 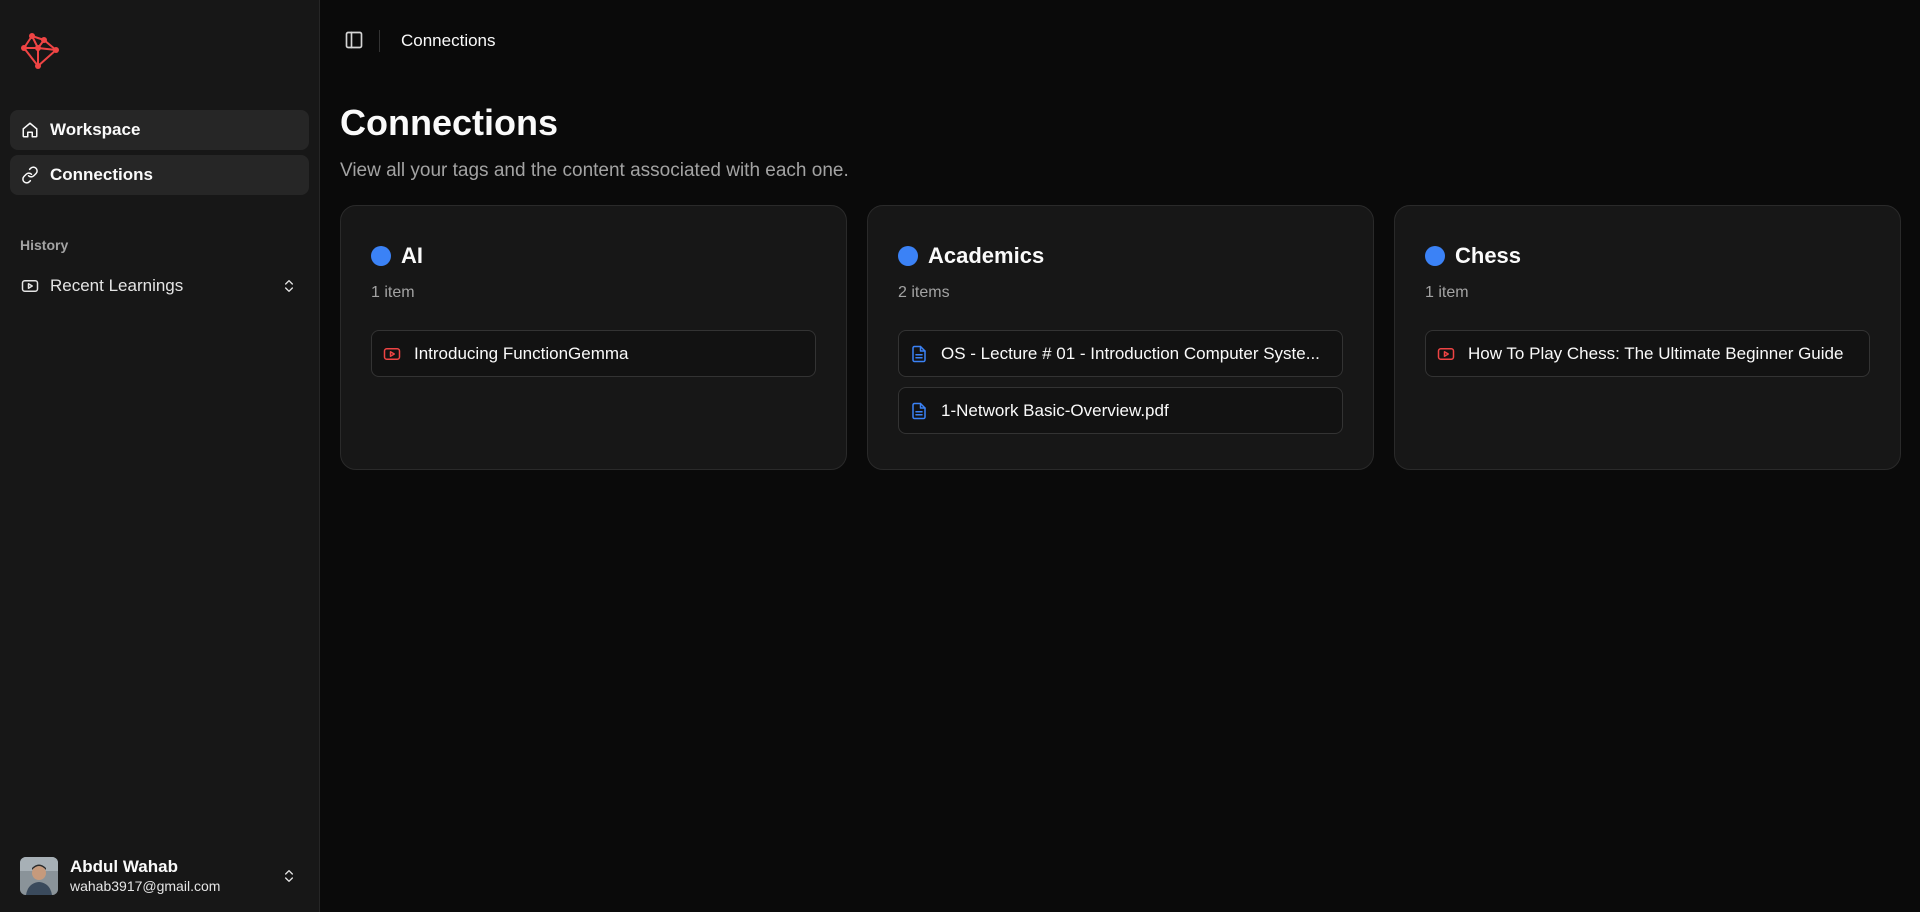 I want to click on link-icon, so click(x=30, y=175).